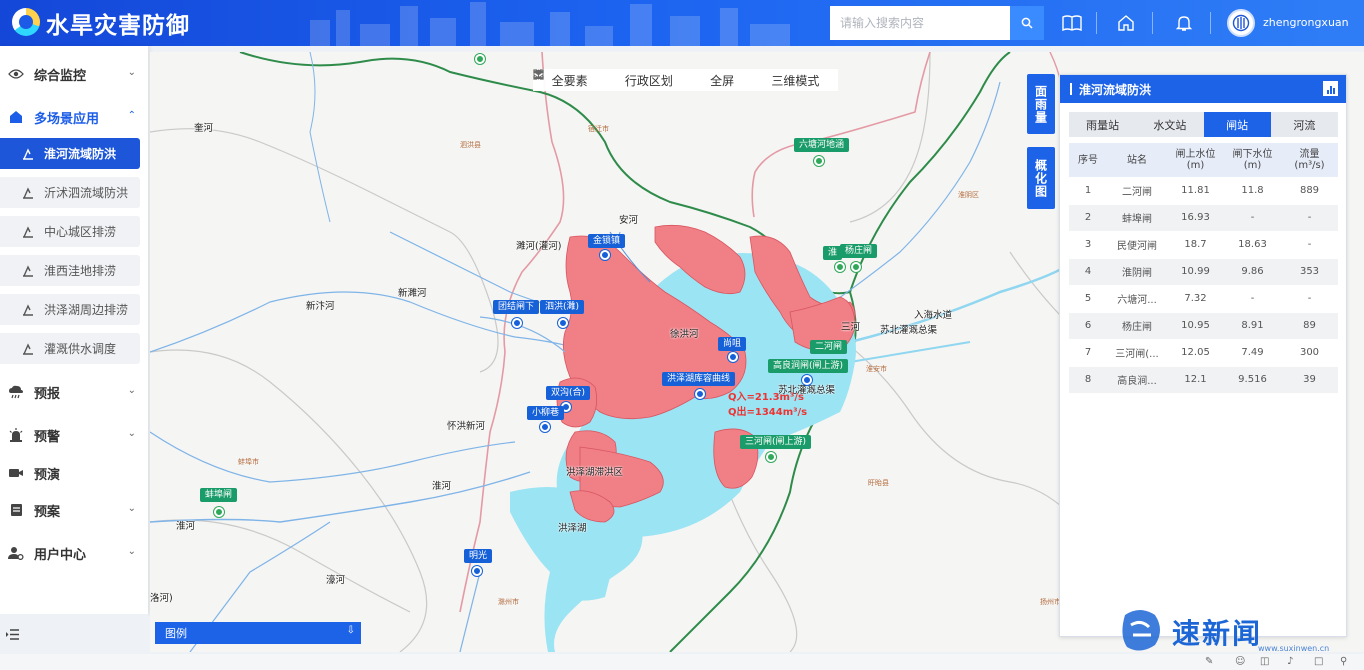 This screenshot has height=670, width=1364. I want to click on trash-icon: ◫, so click(1264, 661).